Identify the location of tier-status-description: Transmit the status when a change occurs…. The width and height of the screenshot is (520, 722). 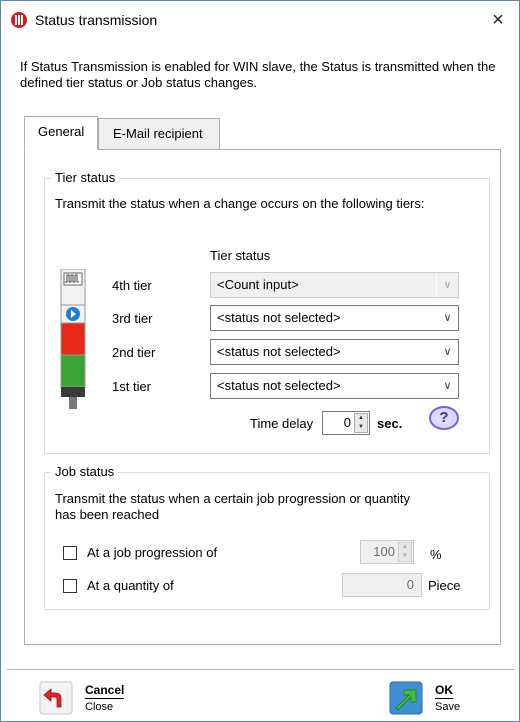
(240, 203).